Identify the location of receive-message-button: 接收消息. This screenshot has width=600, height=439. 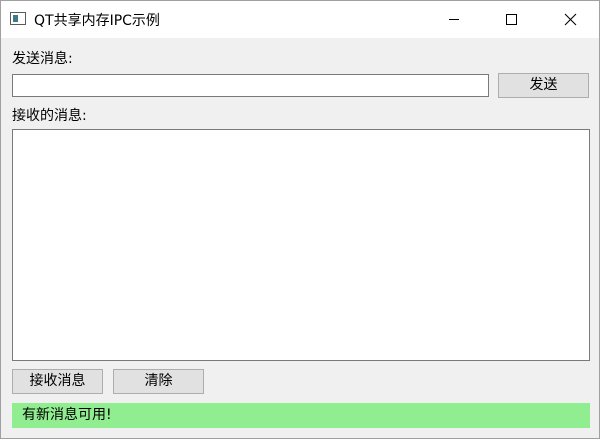
(57, 381).